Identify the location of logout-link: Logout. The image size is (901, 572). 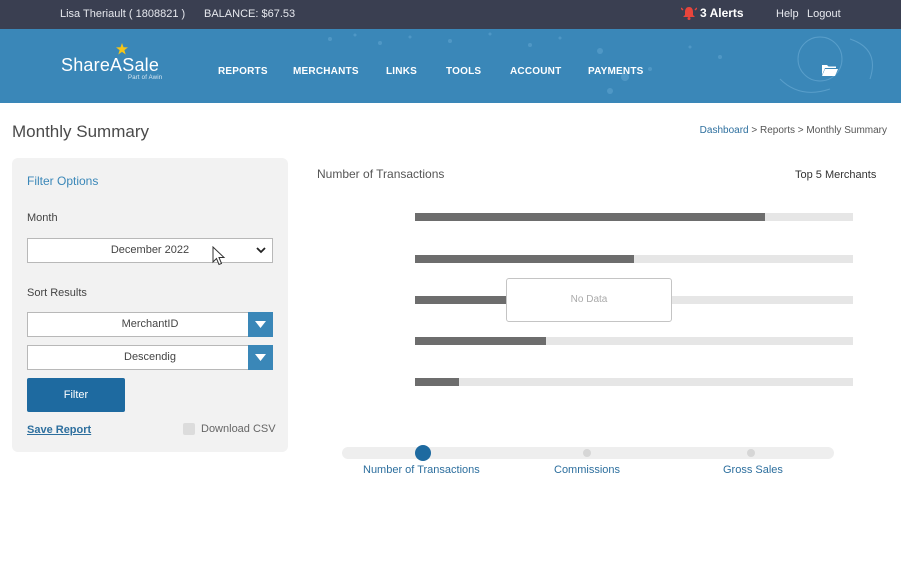
(824, 14).